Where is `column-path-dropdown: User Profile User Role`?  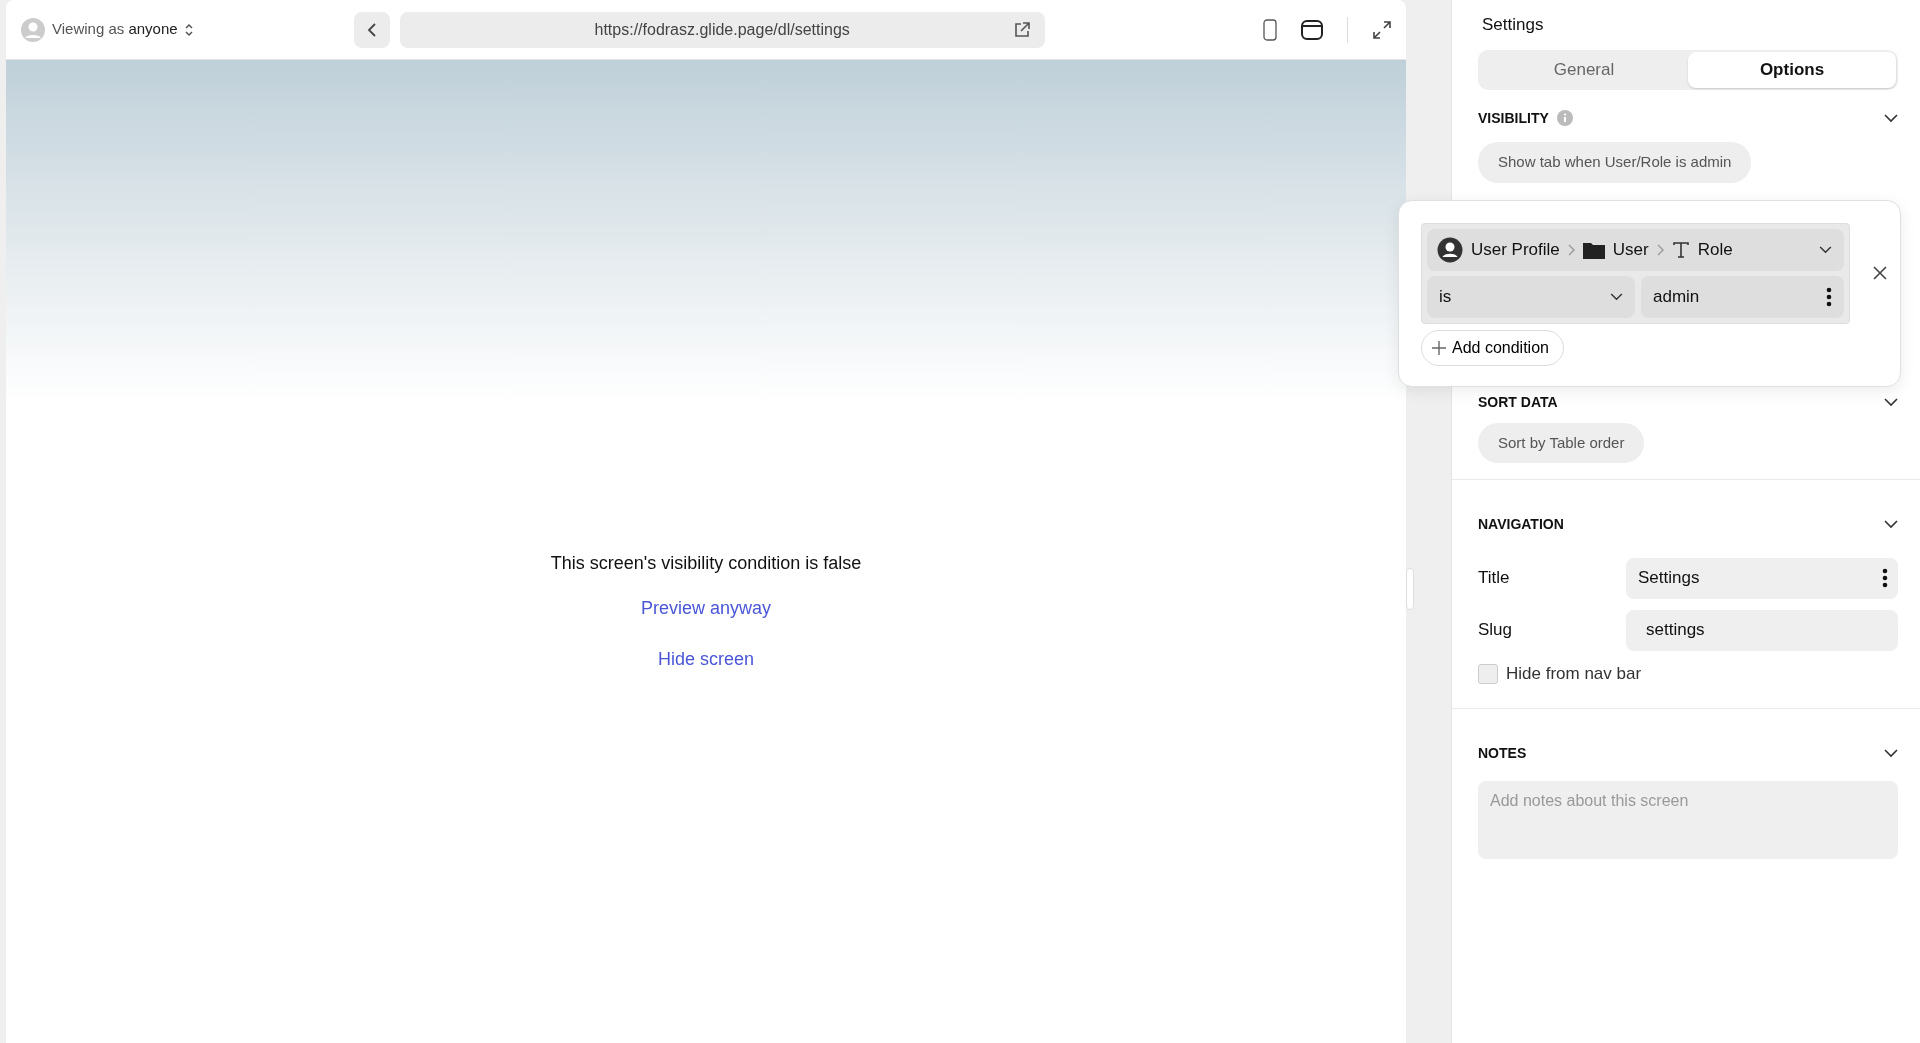 column-path-dropdown: User Profile User Role is located at coordinates (1635, 250).